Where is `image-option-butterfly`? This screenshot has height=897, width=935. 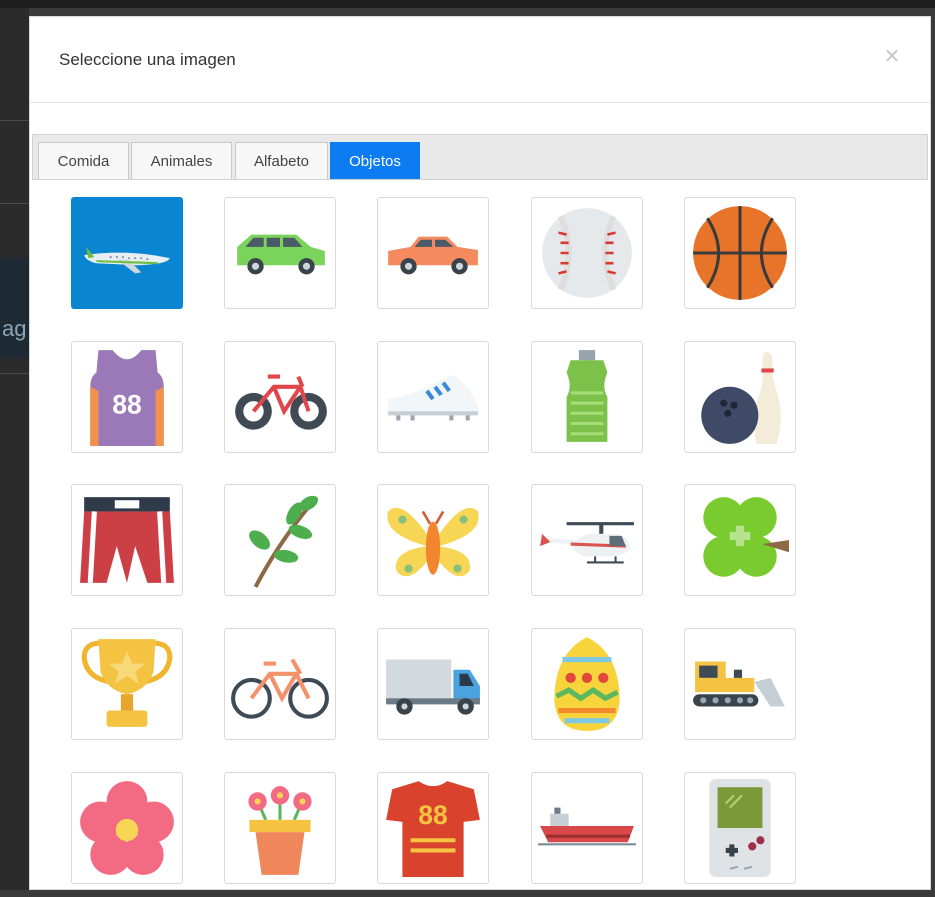
image-option-butterfly is located at coordinates (433, 540).